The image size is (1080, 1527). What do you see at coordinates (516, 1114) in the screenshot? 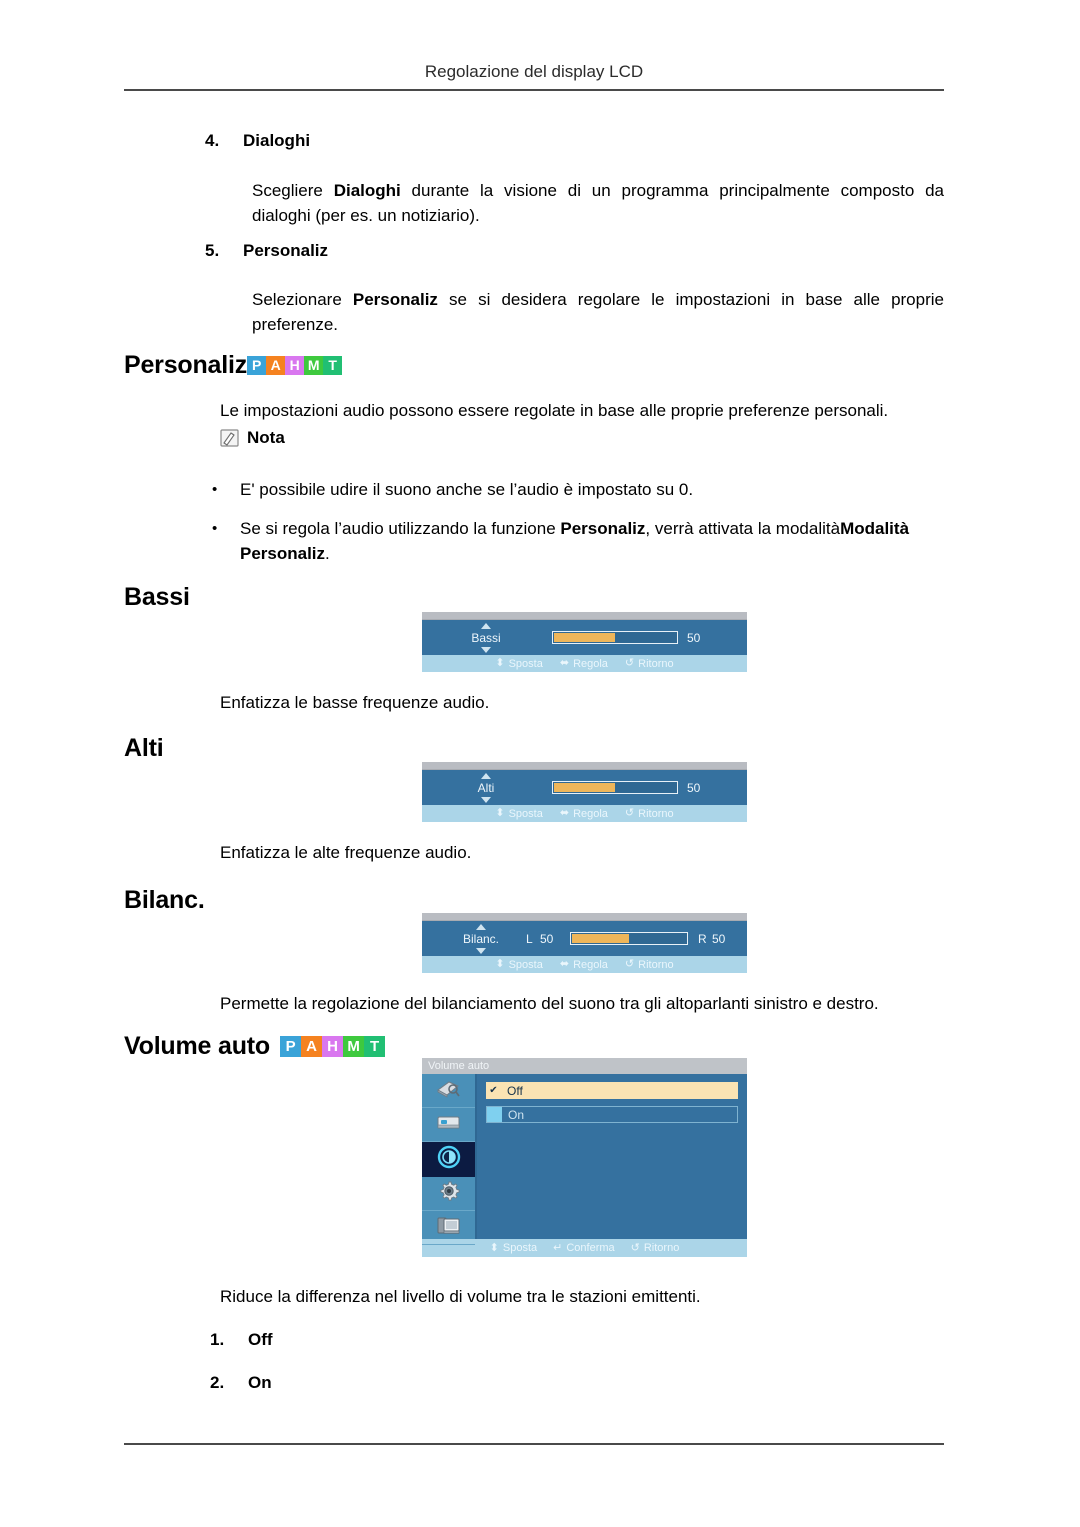
I see `option-label: On` at bounding box center [516, 1114].